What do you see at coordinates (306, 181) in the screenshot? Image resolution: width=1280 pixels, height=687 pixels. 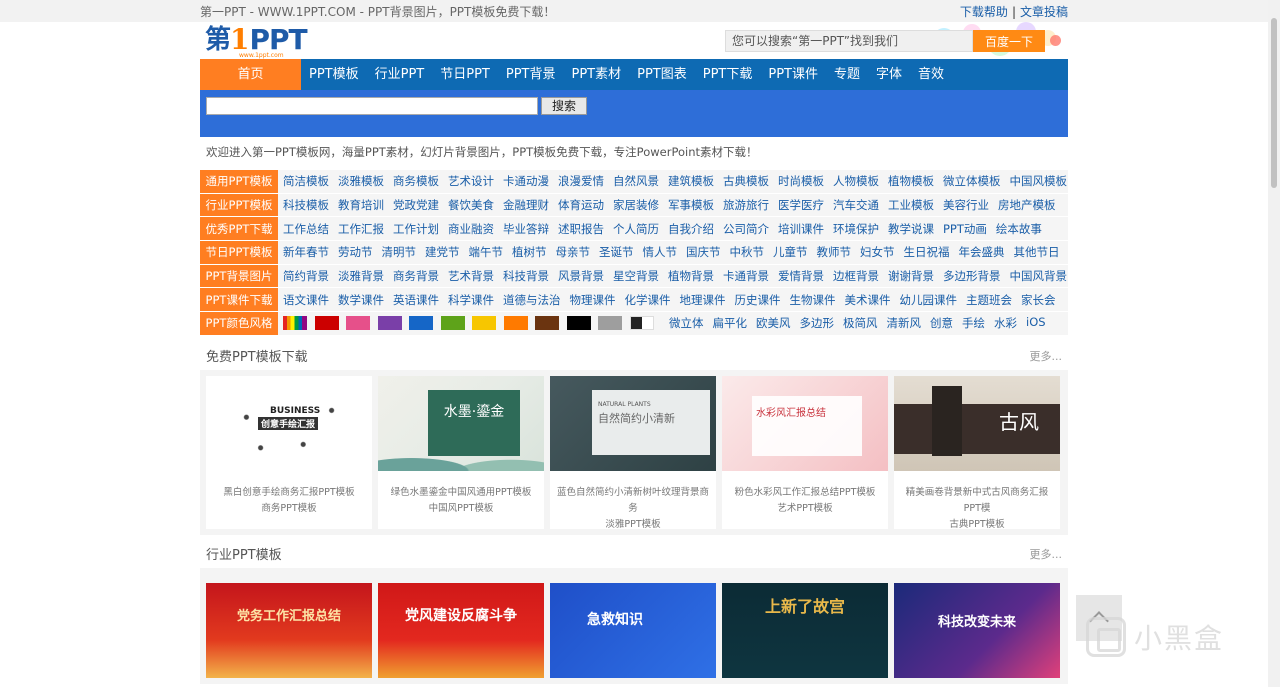 I see `category-link: 简洁模板` at bounding box center [306, 181].